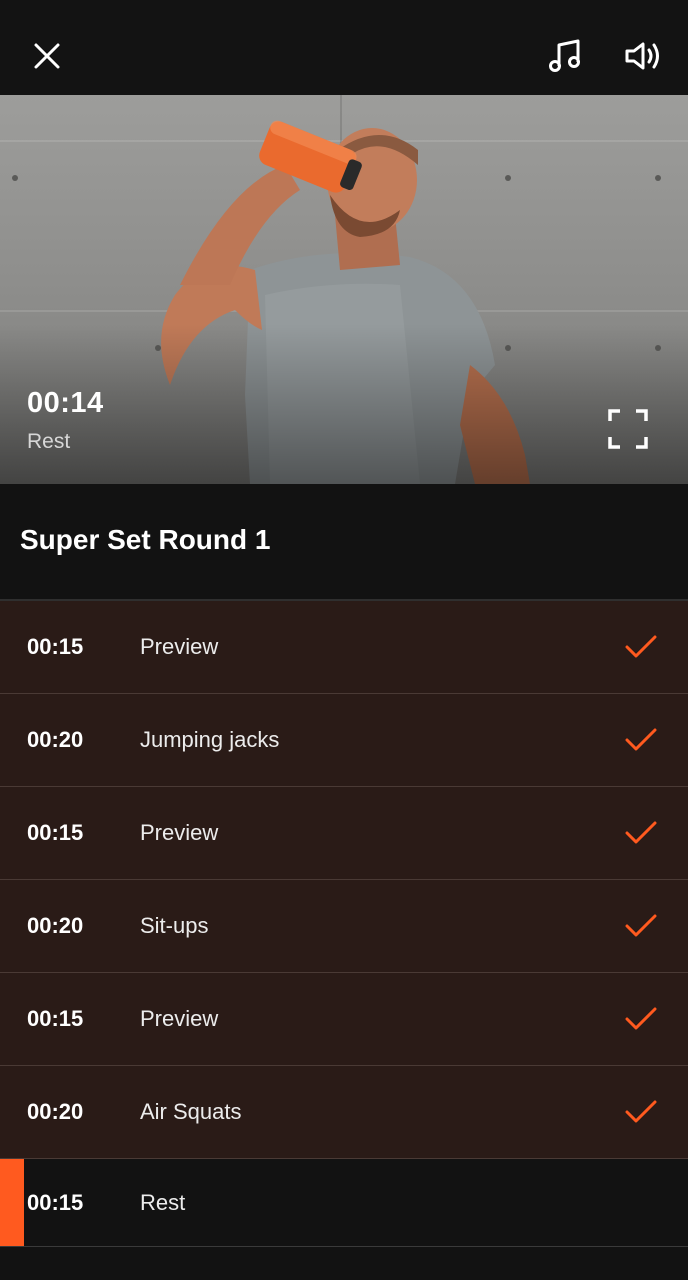  What do you see at coordinates (210, 739) in the screenshot?
I see `exercise-name: Jumping jacks` at bounding box center [210, 739].